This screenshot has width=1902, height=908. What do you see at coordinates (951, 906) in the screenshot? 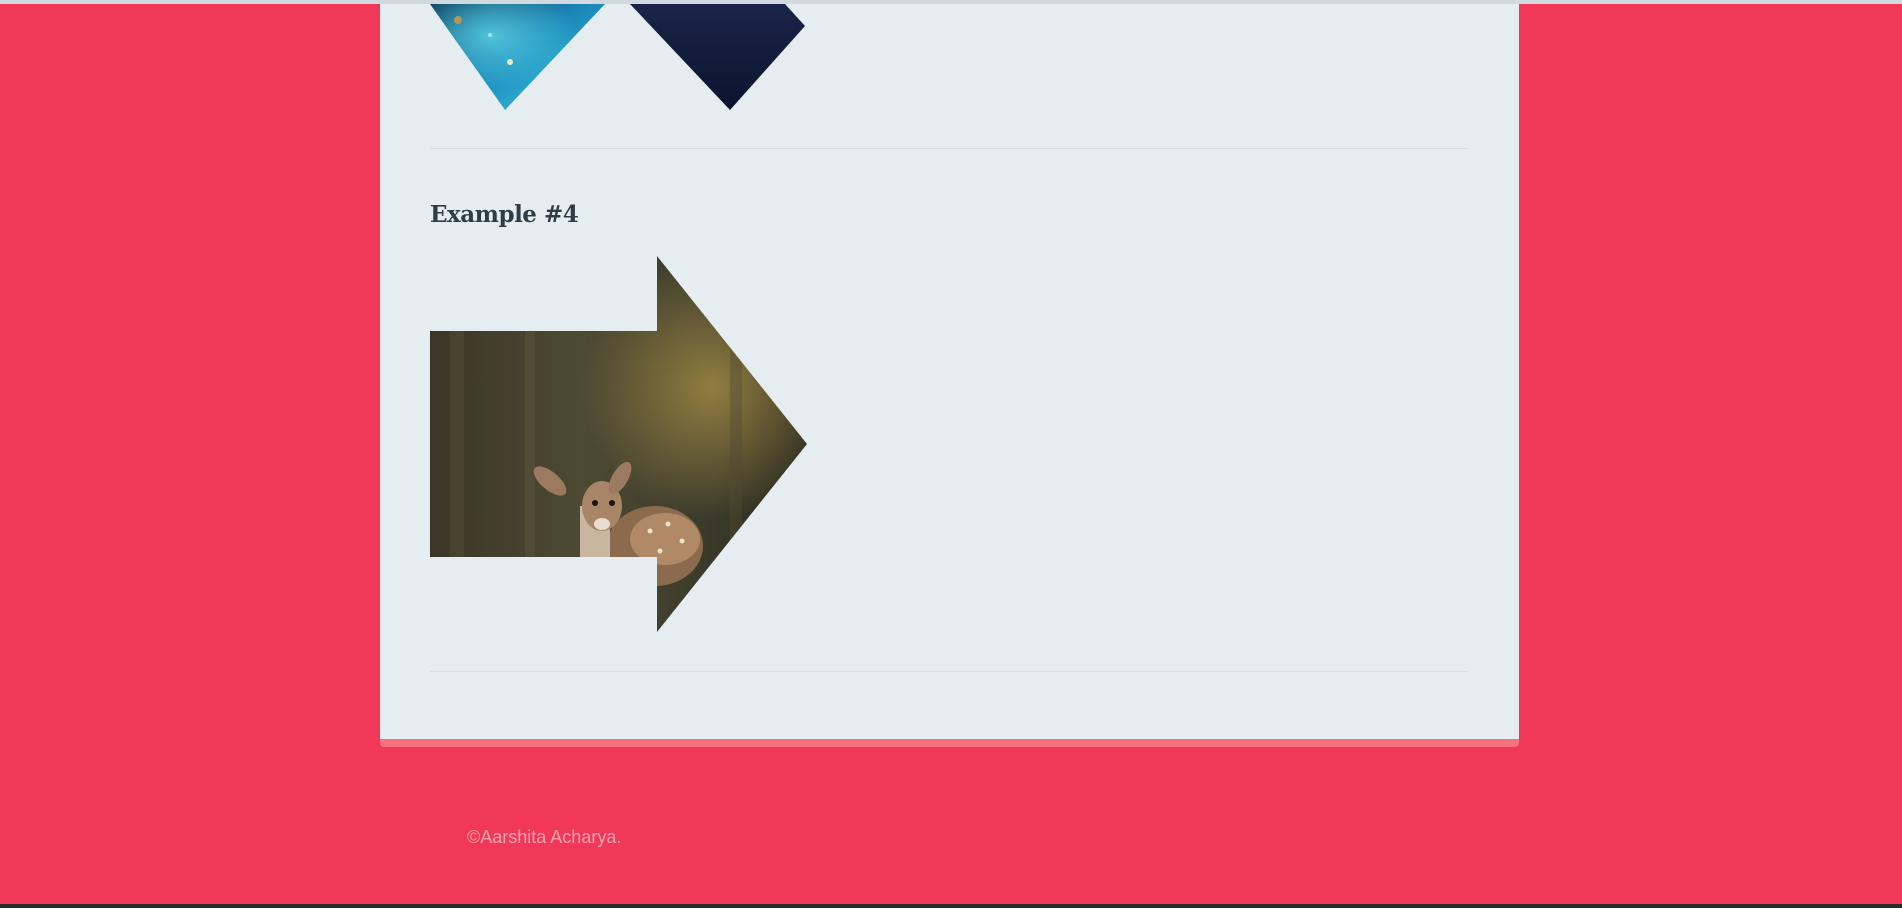
I see `bottom-edge` at bounding box center [951, 906].